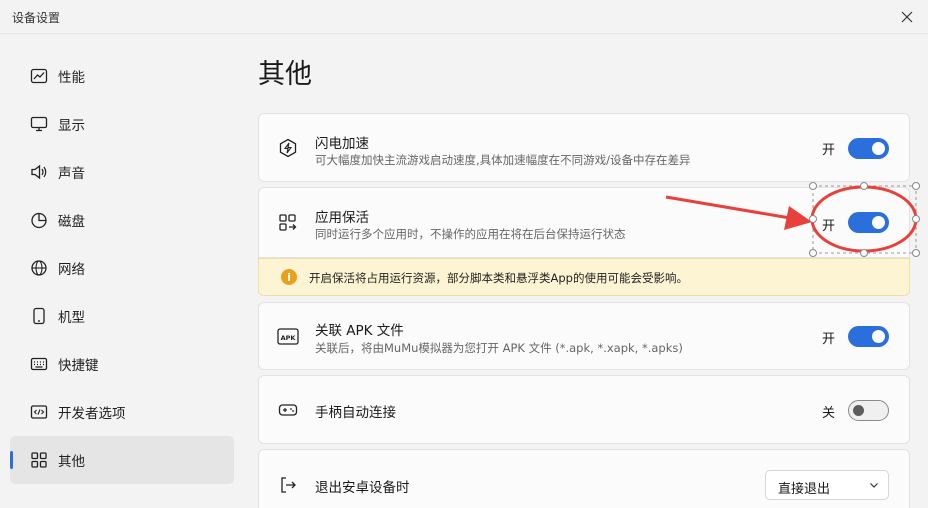 The height and width of the screenshot is (508, 928). I want to click on sidebar-item-label: 快捷键, so click(78, 366).